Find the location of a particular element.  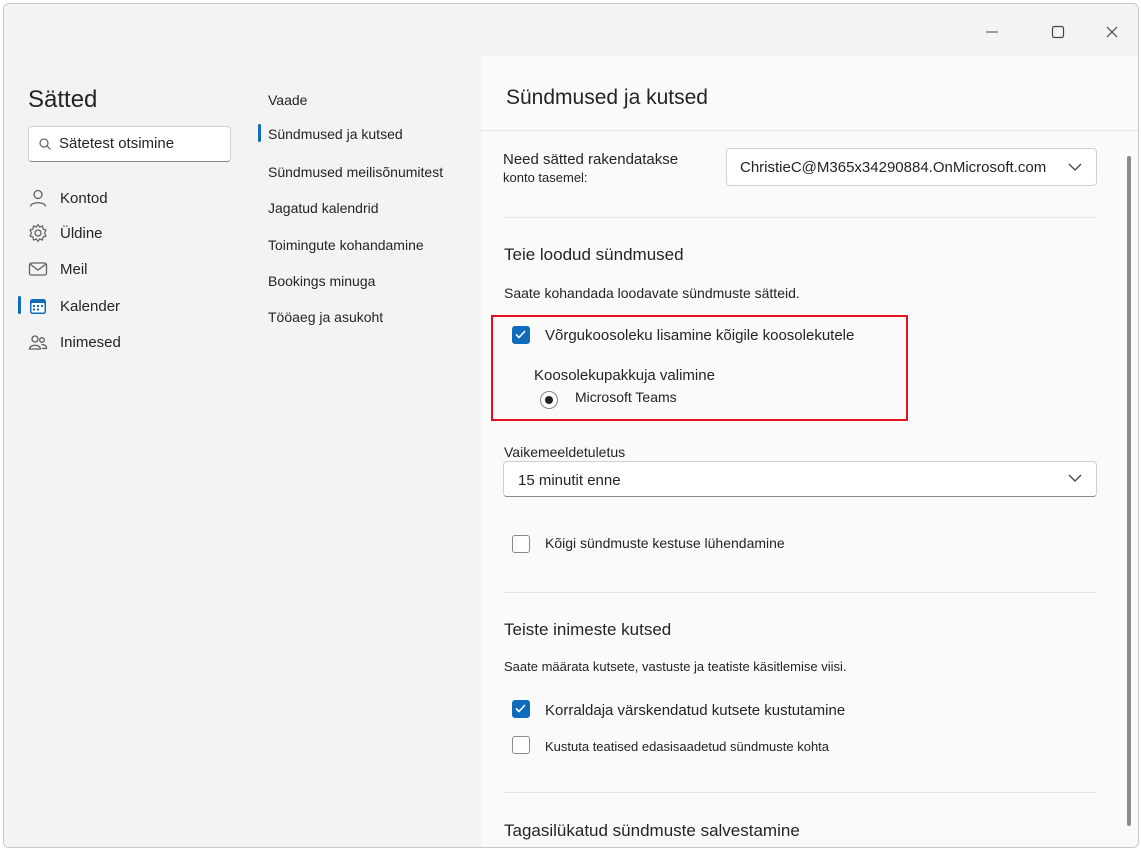

search-box is located at coordinates (129, 144).